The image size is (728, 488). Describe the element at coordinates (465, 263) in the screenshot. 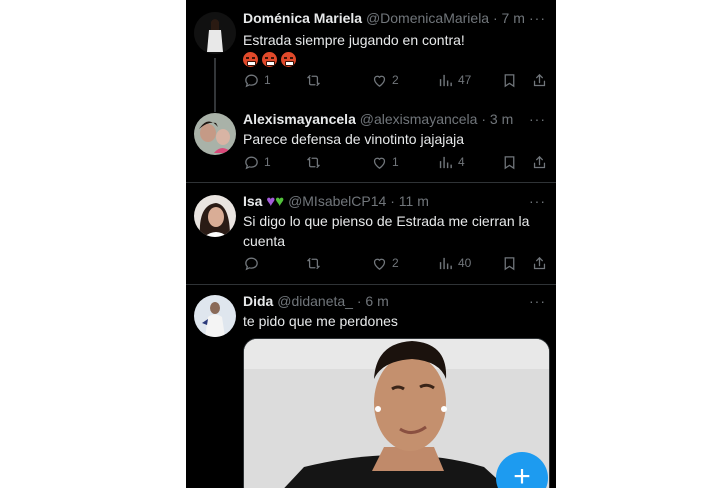

I see `view-count: 40` at that location.